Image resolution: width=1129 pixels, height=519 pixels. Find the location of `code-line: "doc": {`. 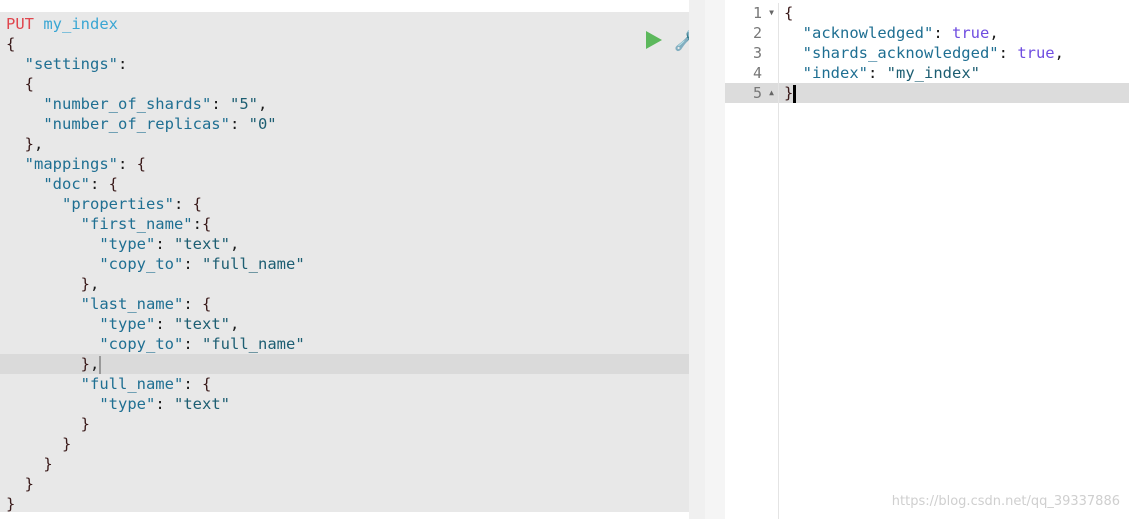

code-line: "doc": { is located at coordinates (81, 184).